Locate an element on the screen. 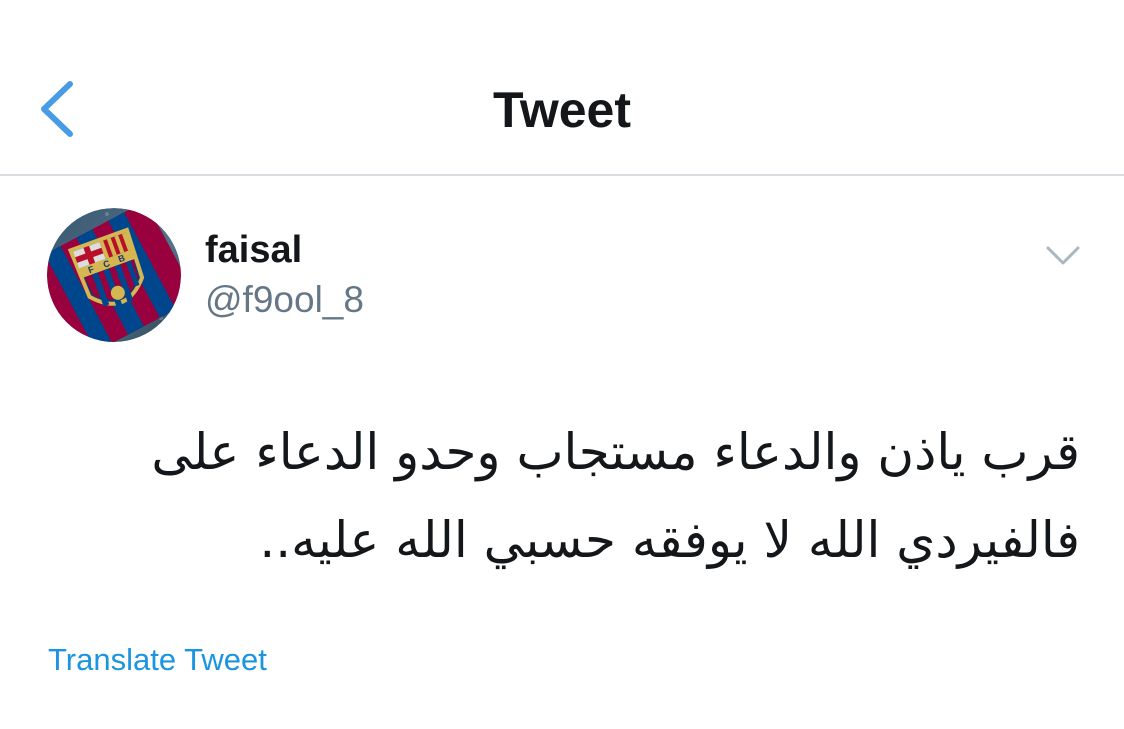 The width and height of the screenshot is (1124, 729). tweet-menu-button is located at coordinates (1063, 256).